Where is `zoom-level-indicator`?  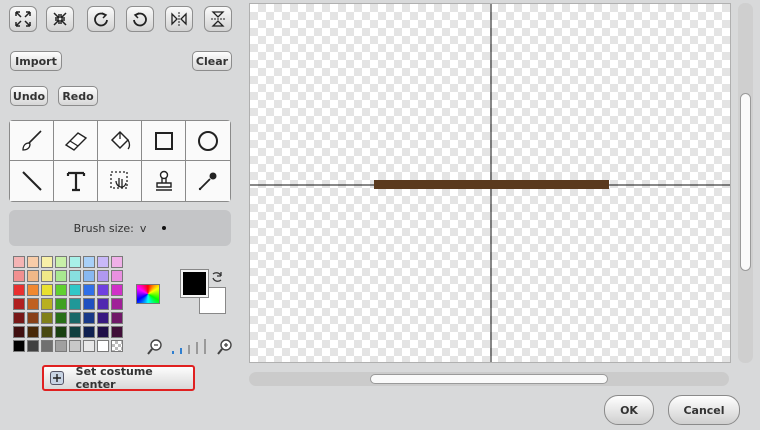
zoom-level-indicator is located at coordinates (191, 349).